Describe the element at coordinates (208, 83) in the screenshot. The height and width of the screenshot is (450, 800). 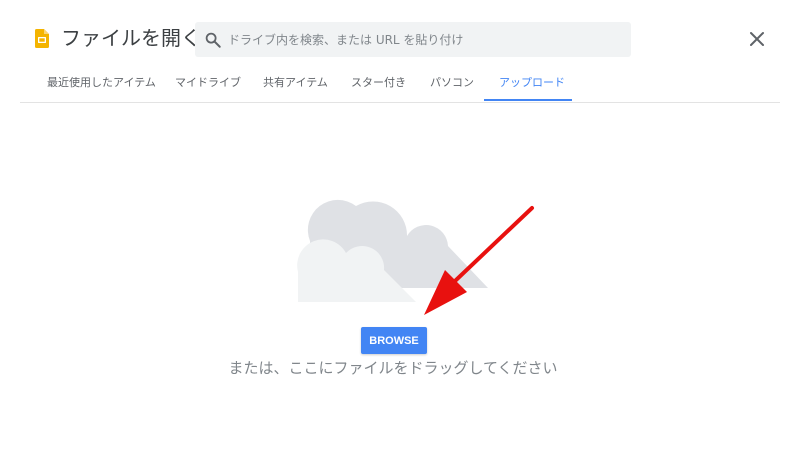
I see `tab-my-drive: マイドライブ` at that location.